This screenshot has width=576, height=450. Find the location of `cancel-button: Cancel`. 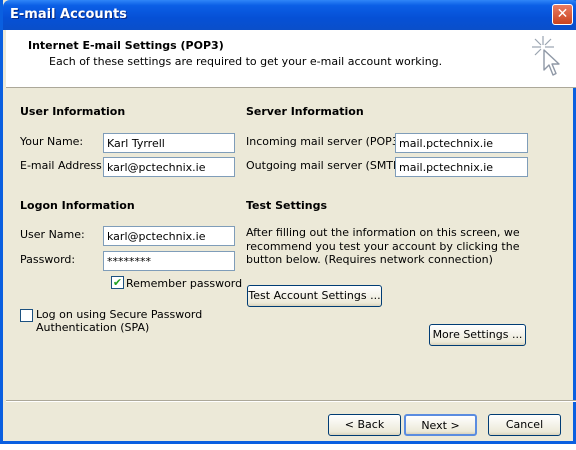

cancel-button: Cancel is located at coordinates (524, 425).